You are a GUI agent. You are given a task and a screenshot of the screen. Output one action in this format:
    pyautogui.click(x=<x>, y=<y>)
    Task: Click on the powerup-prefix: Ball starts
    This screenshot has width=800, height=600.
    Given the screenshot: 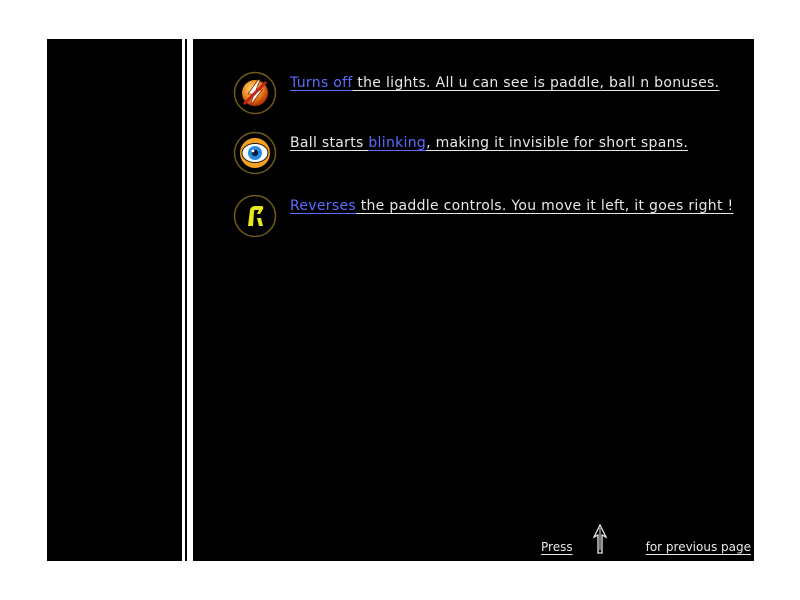 What is the action you would take?
    pyautogui.click(x=329, y=143)
    